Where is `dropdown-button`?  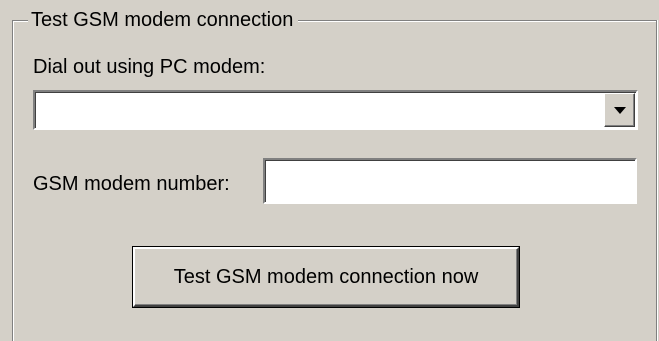 dropdown-button is located at coordinates (619, 110).